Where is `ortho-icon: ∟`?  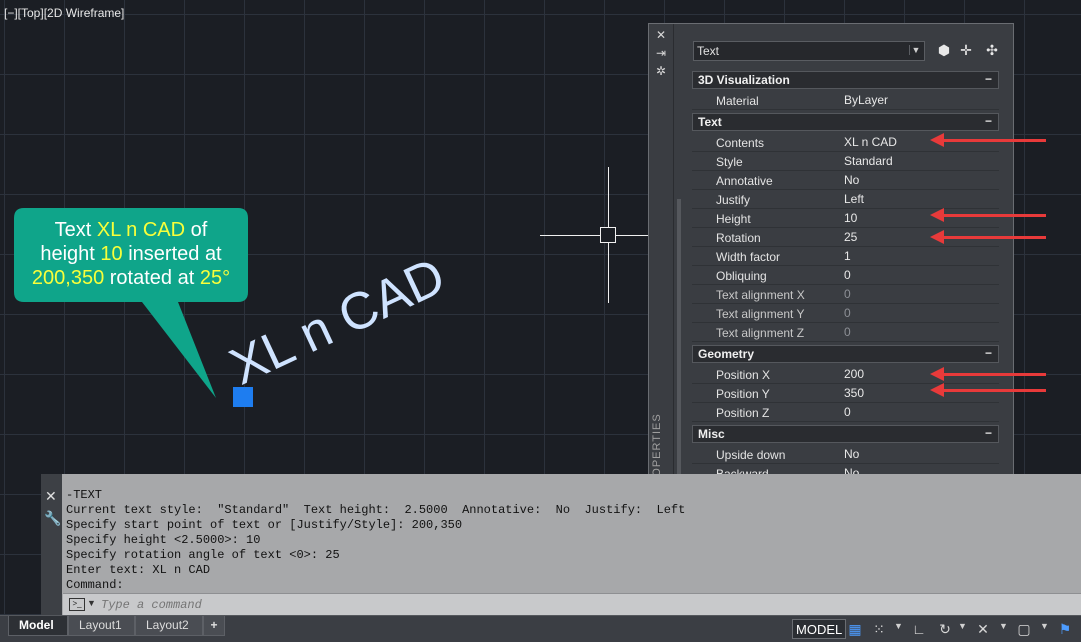 ortho-icon: ∟ is located at coordinates (919, 629).